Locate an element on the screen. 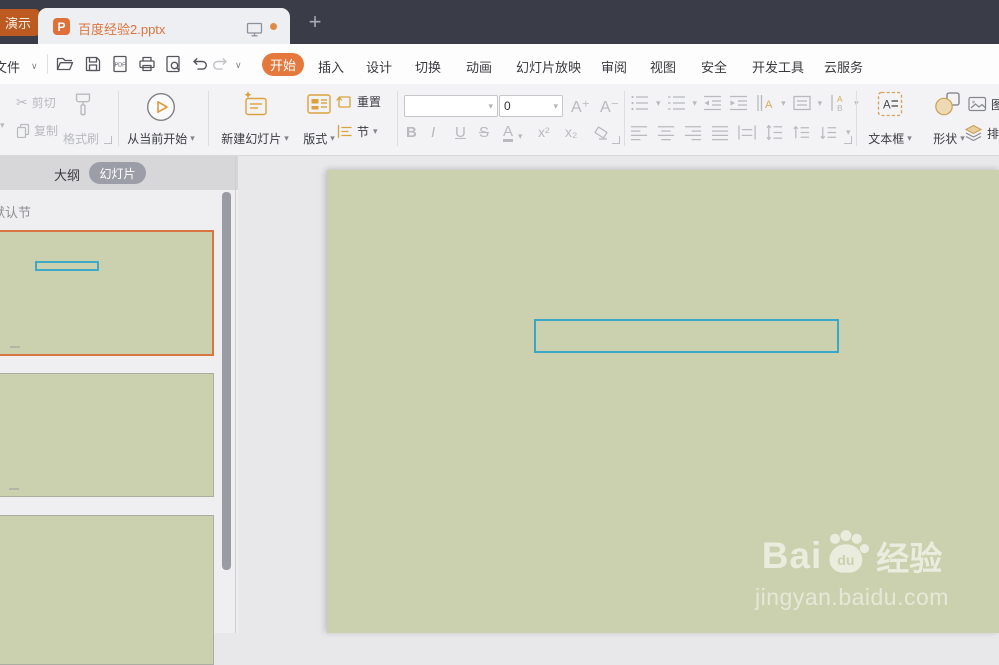 The height and width of the screenshot is (665, 999). menu-tab-start: 开始 is located at coordinates (283, 64).